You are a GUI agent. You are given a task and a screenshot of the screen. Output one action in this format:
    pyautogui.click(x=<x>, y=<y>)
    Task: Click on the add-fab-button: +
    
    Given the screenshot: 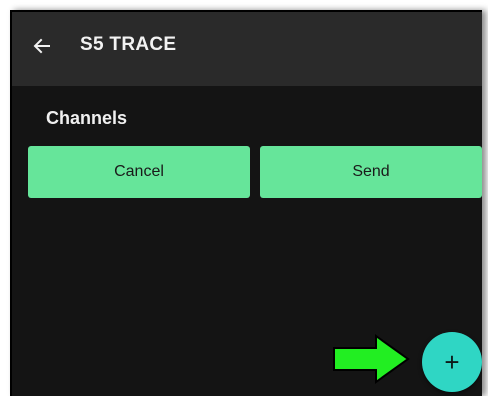 What is the action you would take?
    pyautogui.click(x=452, y=362)
    